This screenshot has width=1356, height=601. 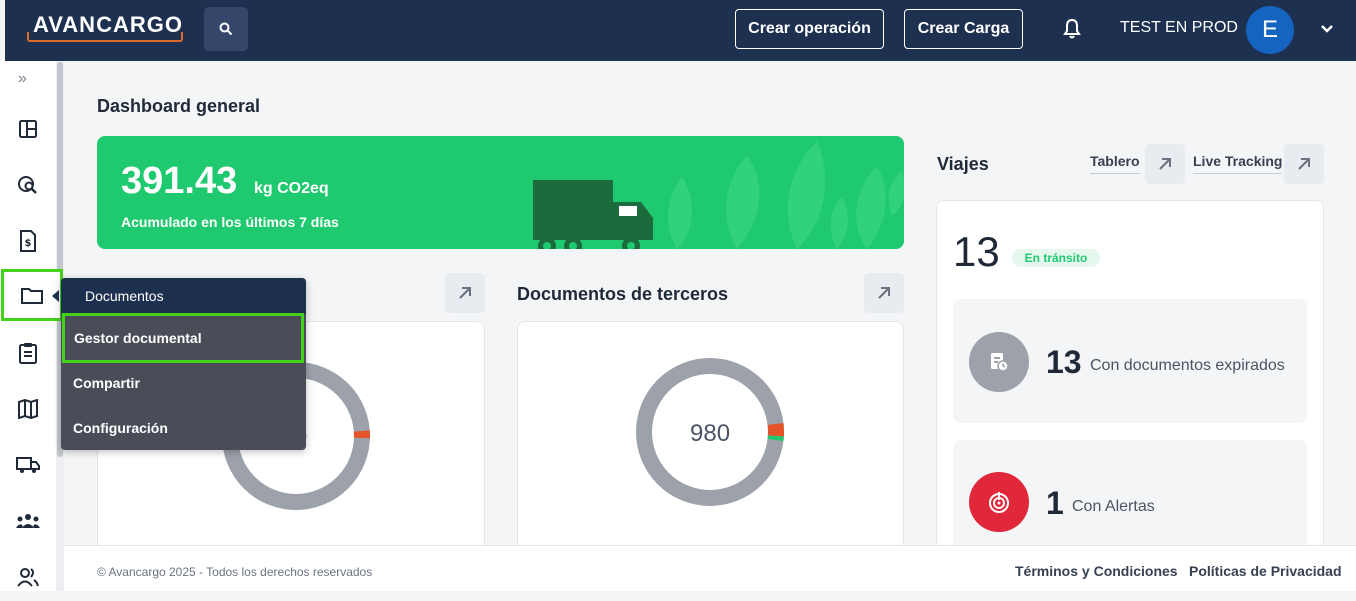 What do you see at coordinates (1096, 571) in the screenshot?
I see `terms-link: Términos y Condiciones` at bounding box center [1096, 571].